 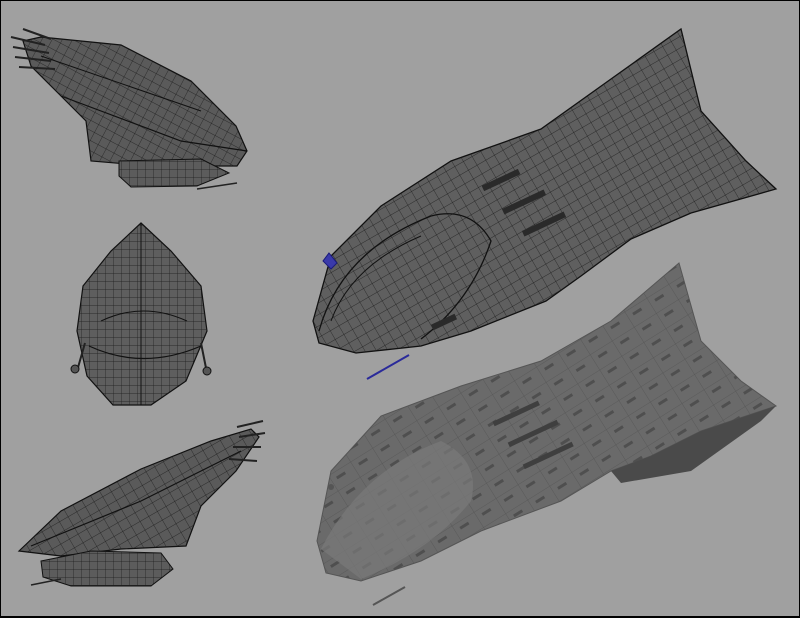 What do you see at coordinates (141, 503) in the screenshot?
I see `side-view-bottom` at bounding box center [141, 503].